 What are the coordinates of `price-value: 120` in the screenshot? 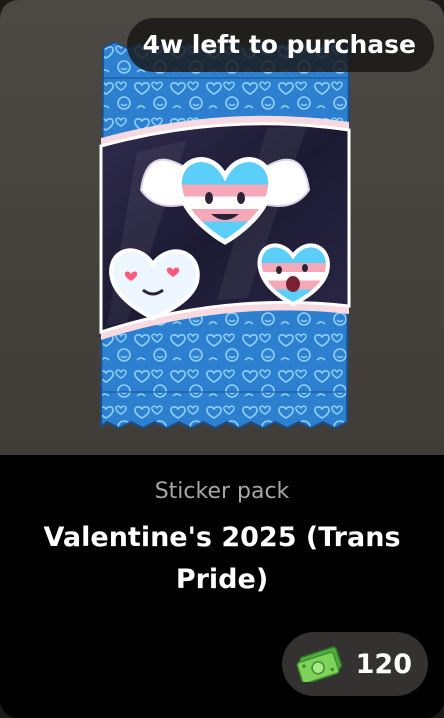 It's located at (383, 664).